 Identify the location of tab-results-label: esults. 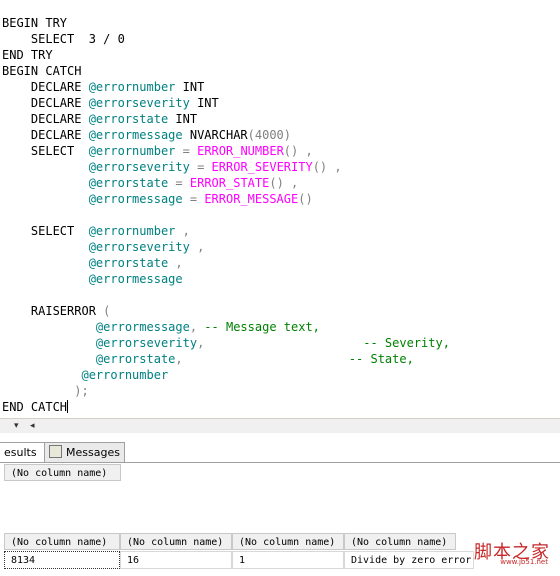
(20, 452).